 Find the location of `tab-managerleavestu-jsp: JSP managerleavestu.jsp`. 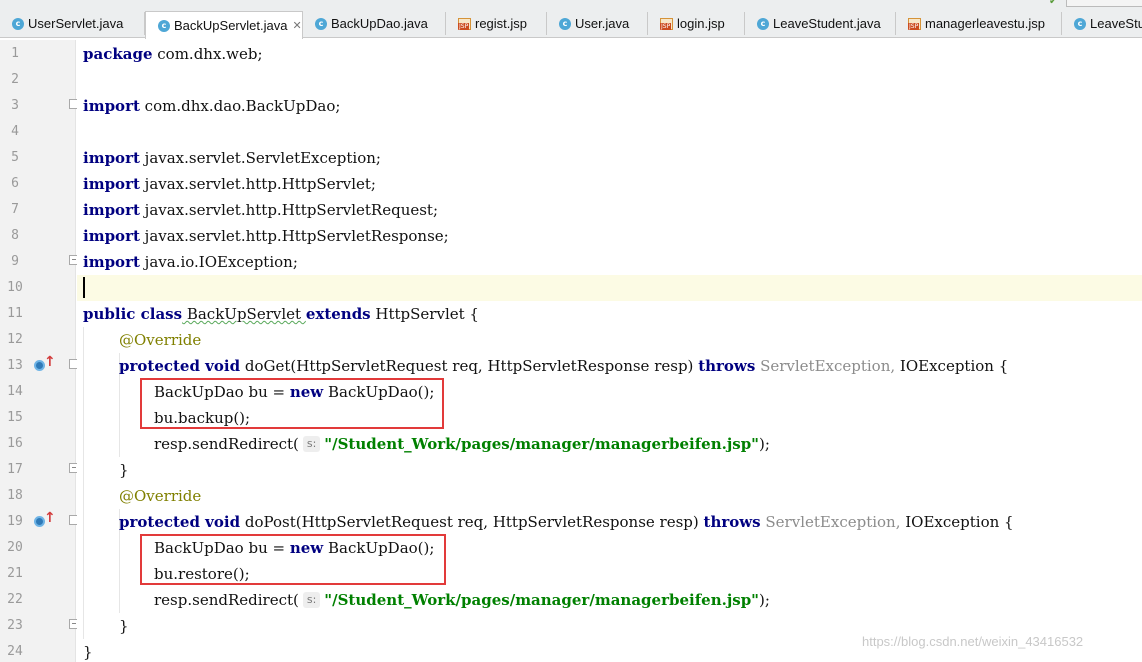

tab-managerleavestu-jsp: JSP managerleavestu.jsp is located at coordinates (979, 23).